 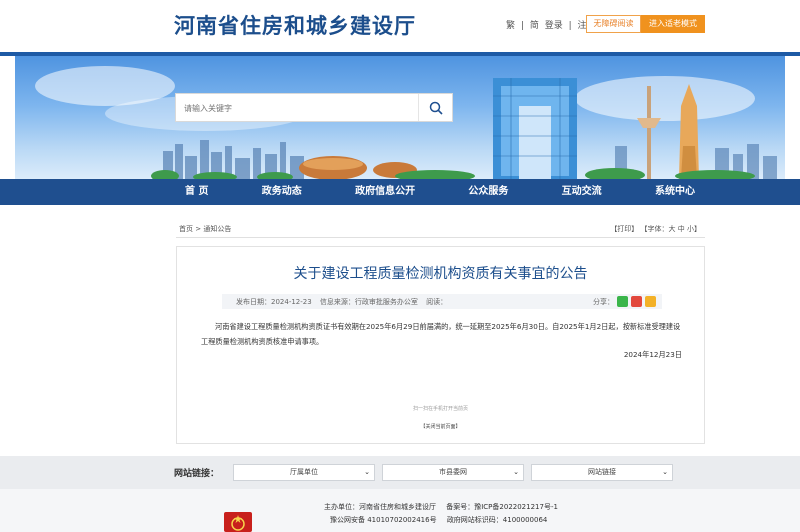 I want to click on select-affiliated-units: 厅属单位 ⌄, so click(x=304, y=472).